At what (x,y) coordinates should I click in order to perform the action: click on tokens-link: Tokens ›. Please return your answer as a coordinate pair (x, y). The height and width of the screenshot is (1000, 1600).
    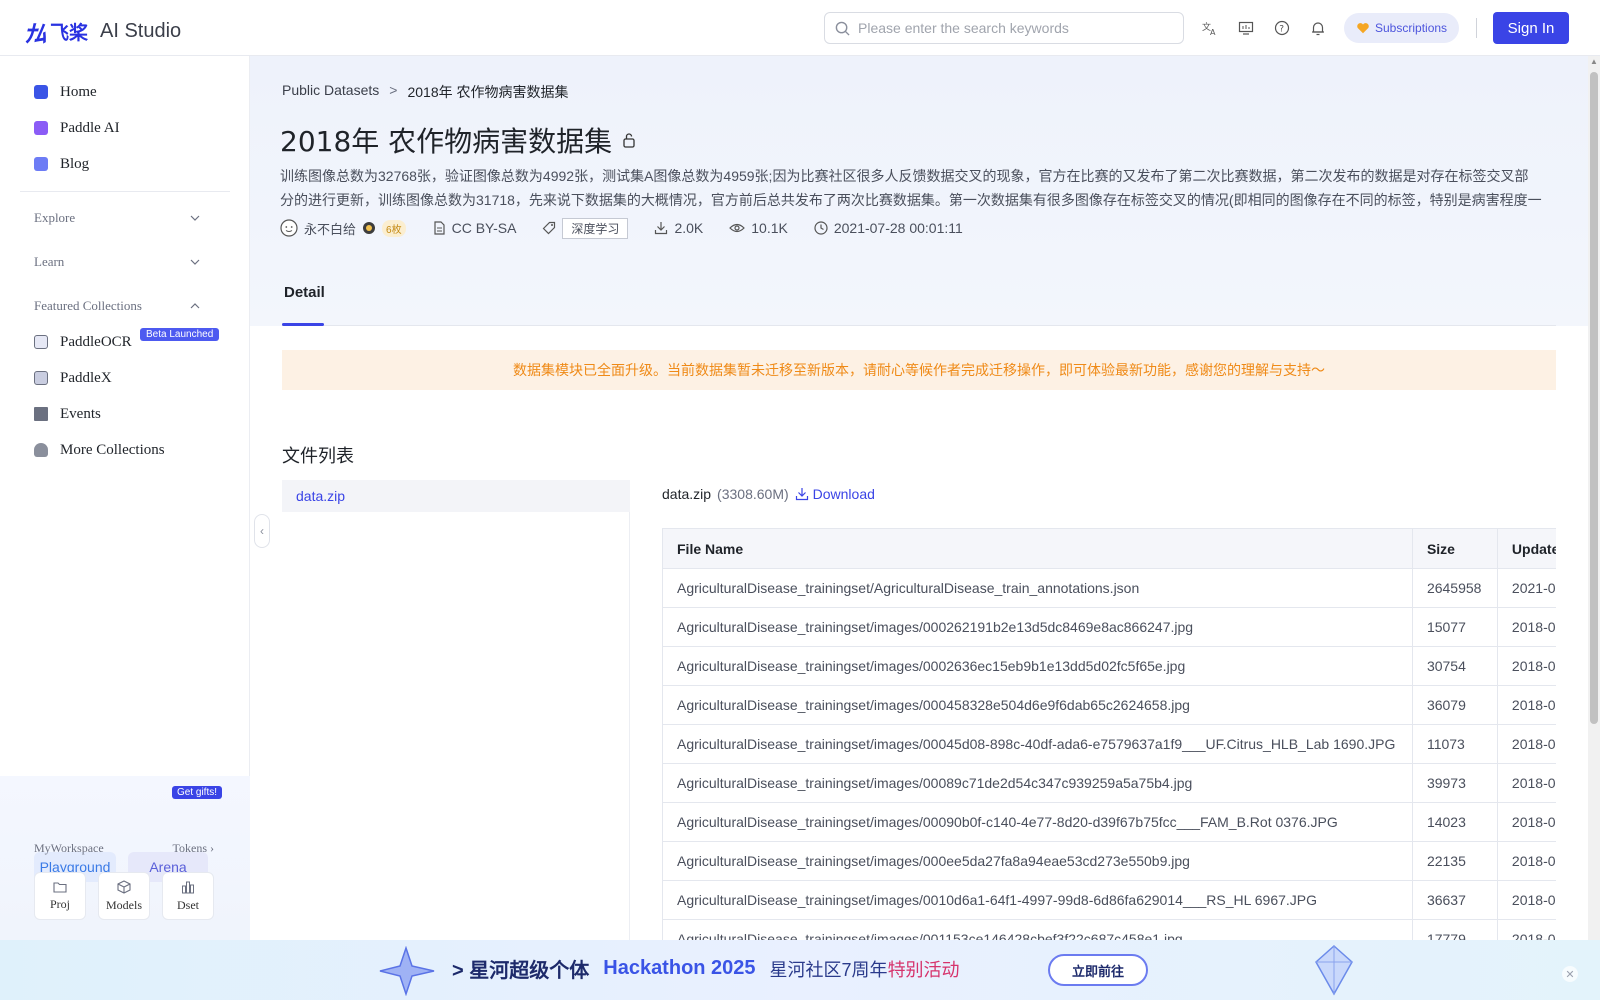
    Looking at the image, I should click on (194, 848).